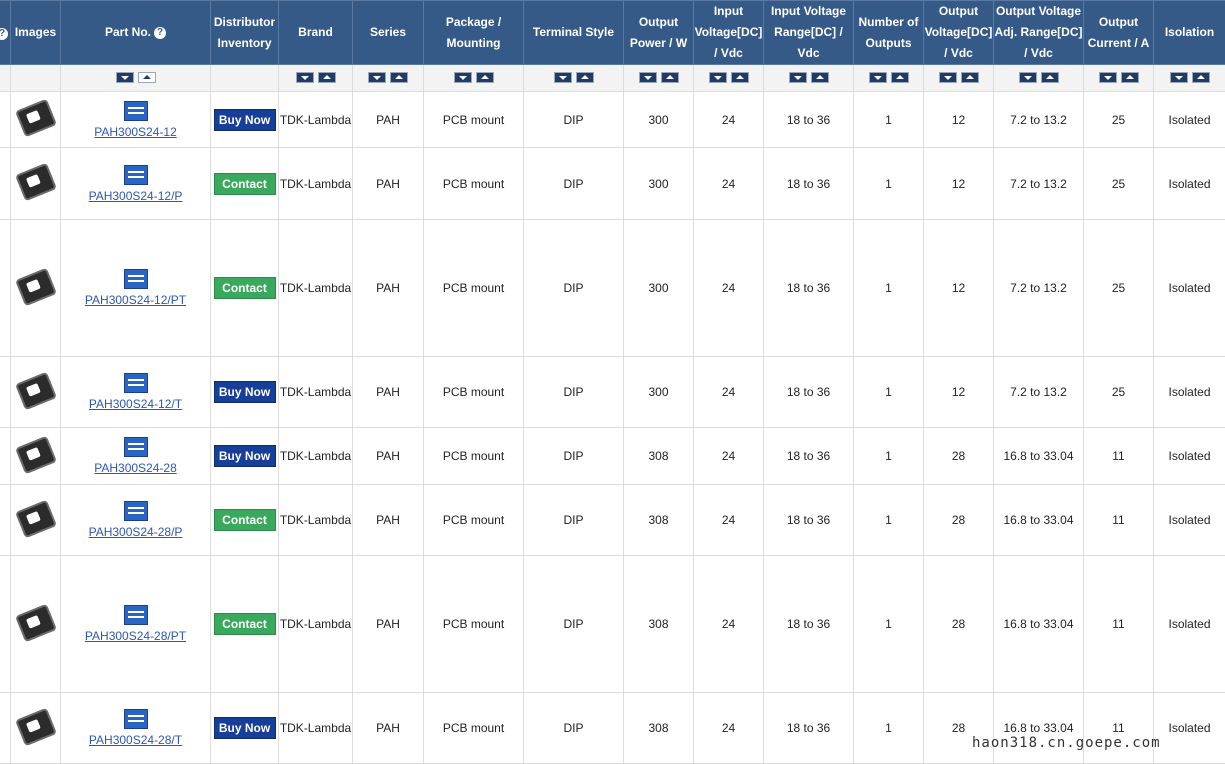 This screenshot has height=764, width=1225. What do you see at coordinates (1039, 78) in the screenshot?
I see `sort-cell-vout-range` at bounding box center [1039, 78].